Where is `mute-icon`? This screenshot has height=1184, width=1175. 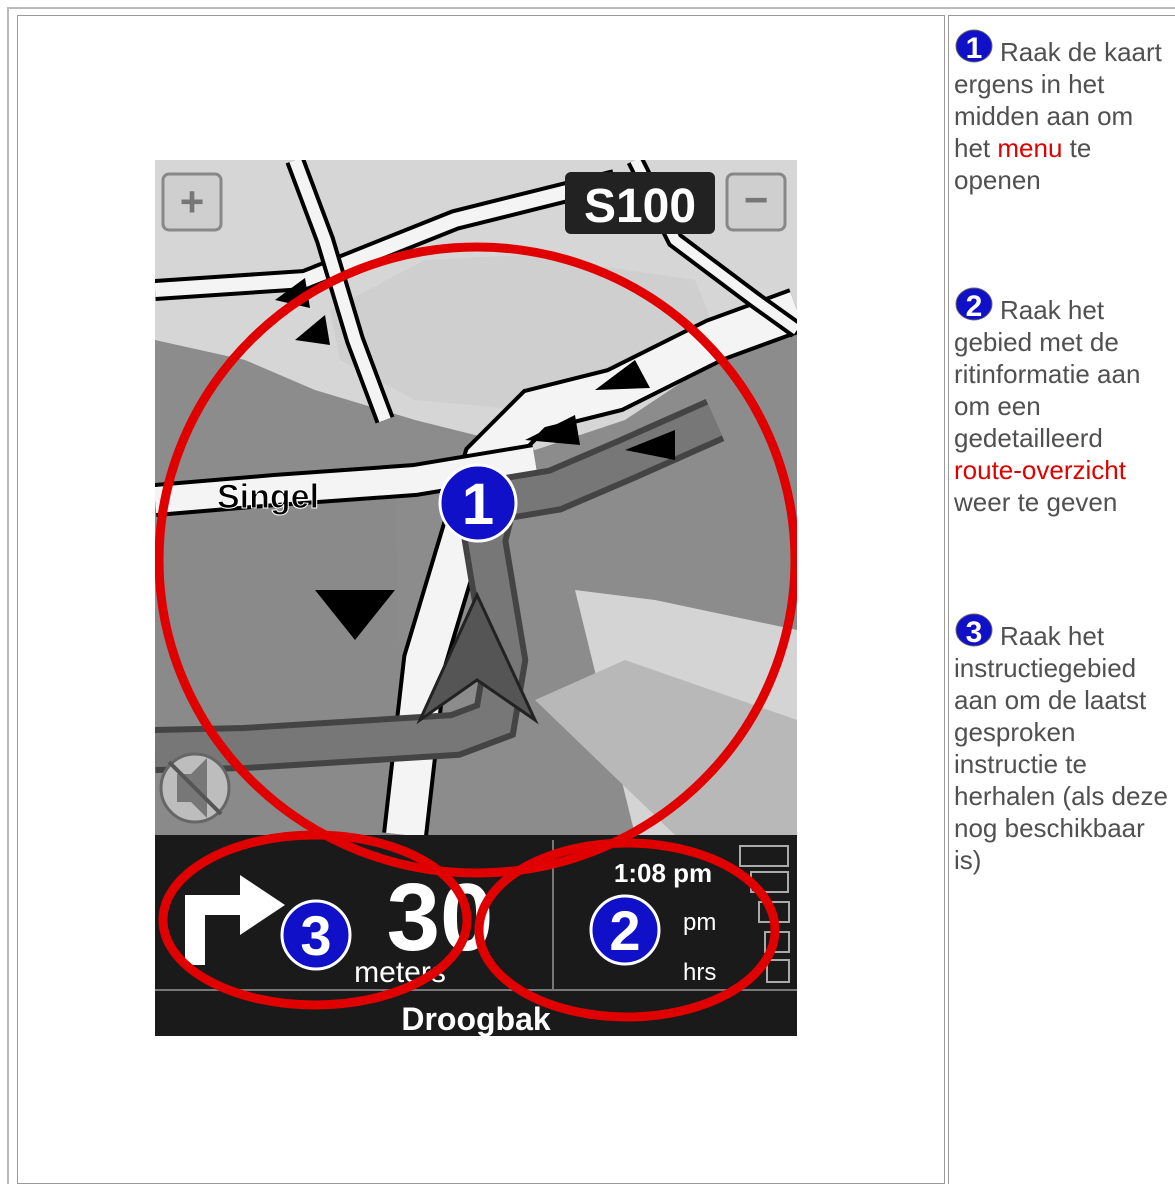 mute-icon is located at coordinates (195, 788).